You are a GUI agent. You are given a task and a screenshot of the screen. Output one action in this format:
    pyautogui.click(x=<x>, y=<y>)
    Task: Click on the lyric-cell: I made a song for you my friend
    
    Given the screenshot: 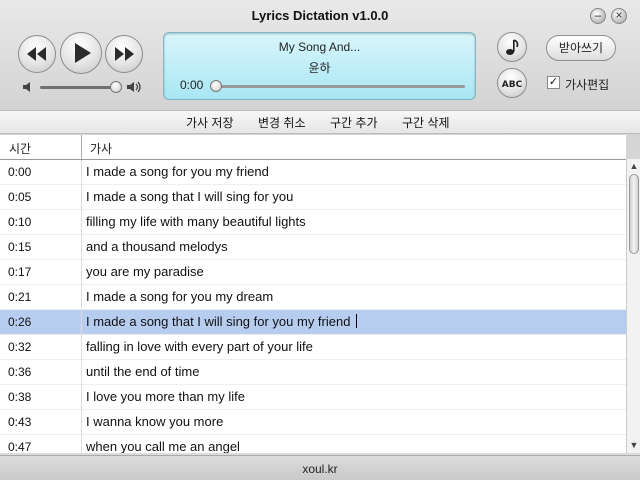 What is the action you would take?
    pyautogui.click(x=177, y=171)
    